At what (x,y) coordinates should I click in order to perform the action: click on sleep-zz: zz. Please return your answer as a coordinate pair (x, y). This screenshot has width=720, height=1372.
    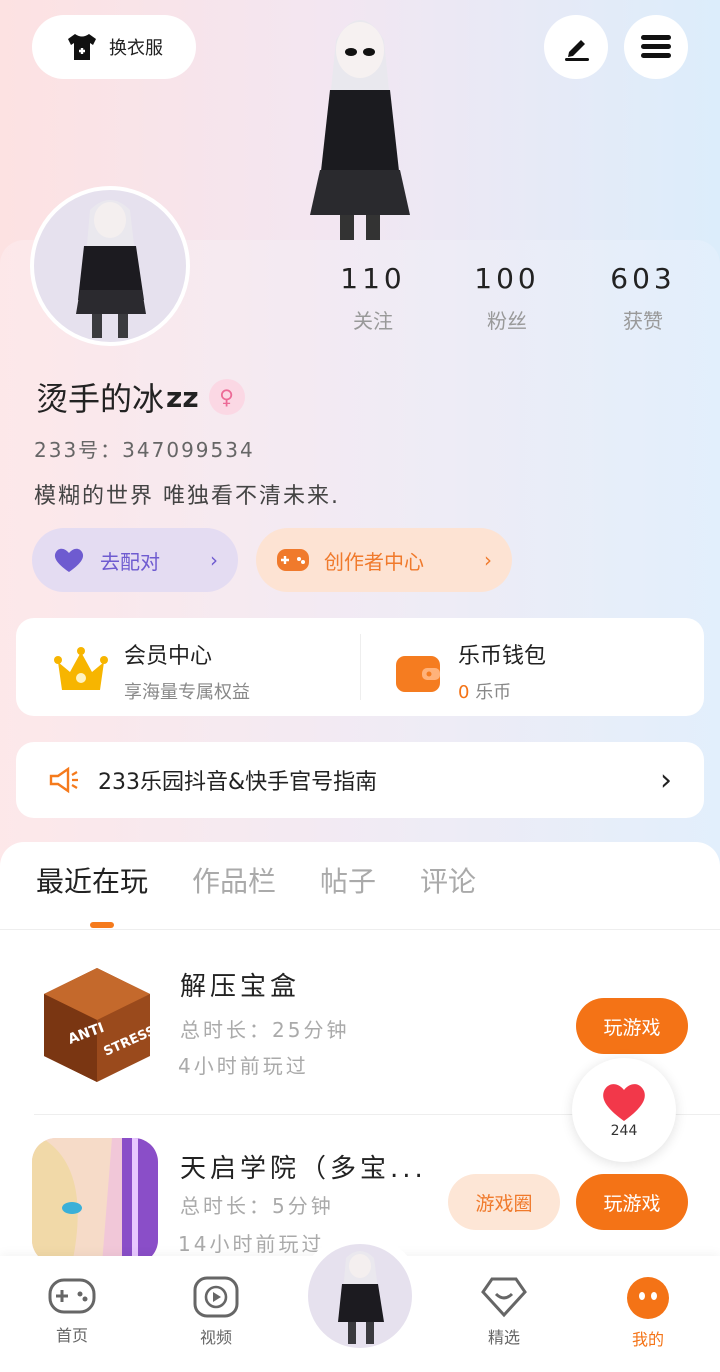
    Looking at the image, I should click on (182, 397).